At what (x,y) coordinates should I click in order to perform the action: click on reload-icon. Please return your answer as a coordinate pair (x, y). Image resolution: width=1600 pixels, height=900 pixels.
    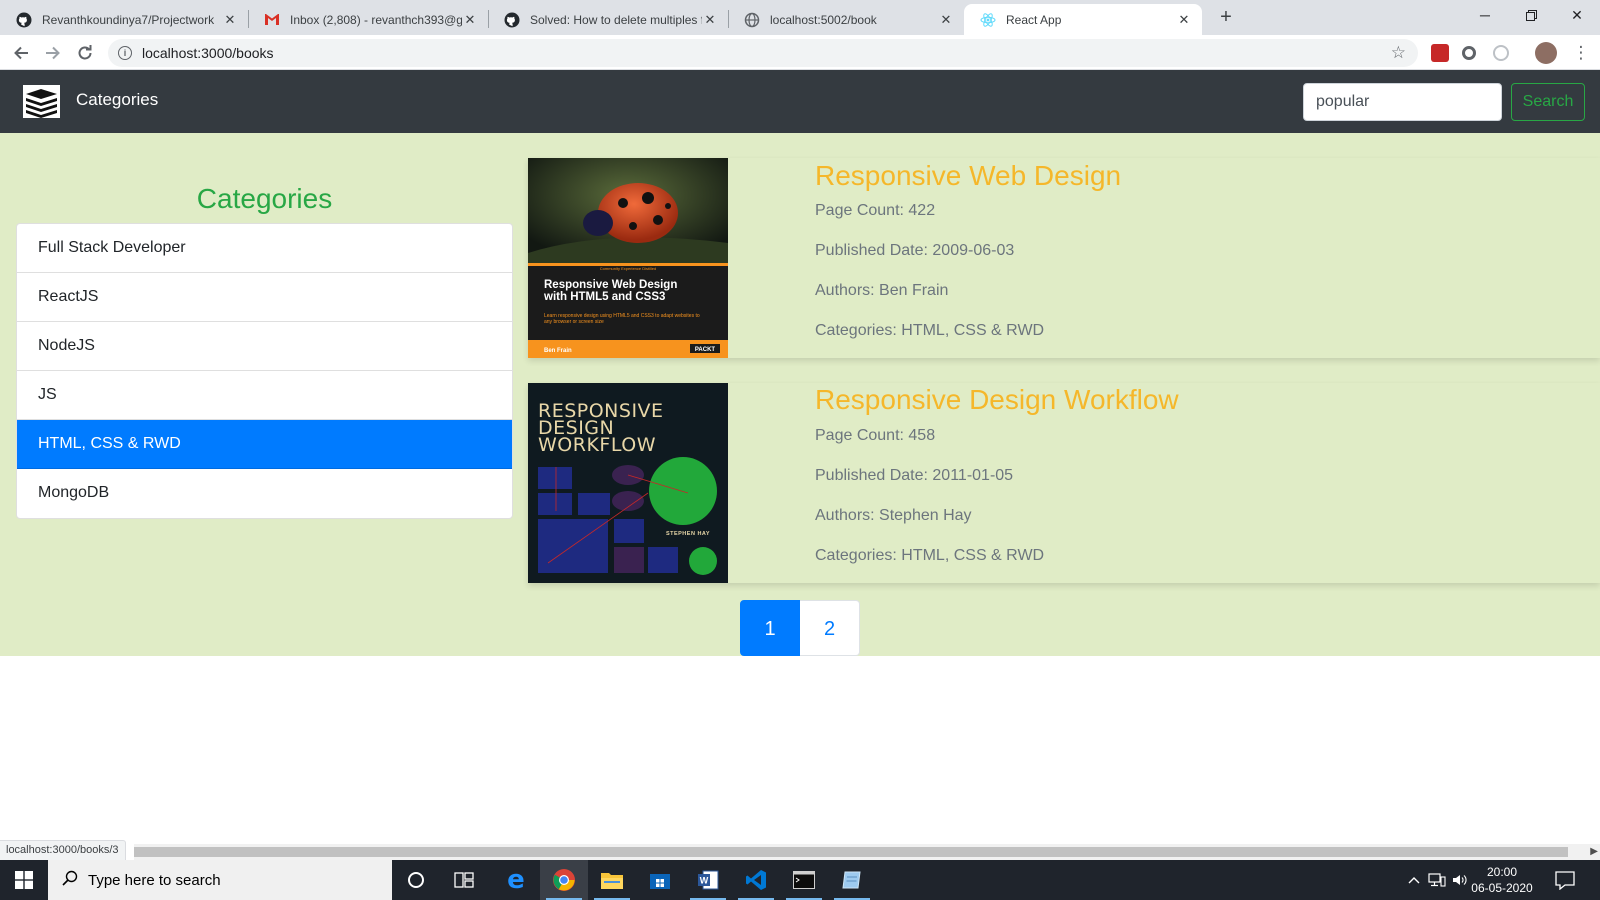
    Looking at the image, I should click on (85, 53).